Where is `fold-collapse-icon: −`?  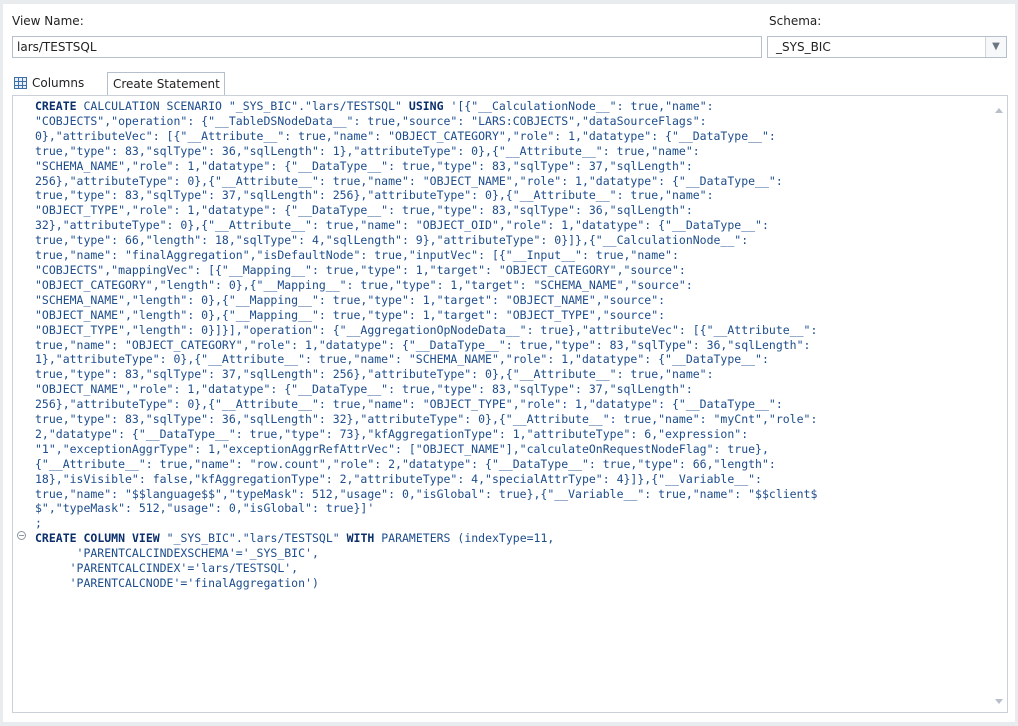
fold-collapse-icon: − is located at coordinates (21, 535).